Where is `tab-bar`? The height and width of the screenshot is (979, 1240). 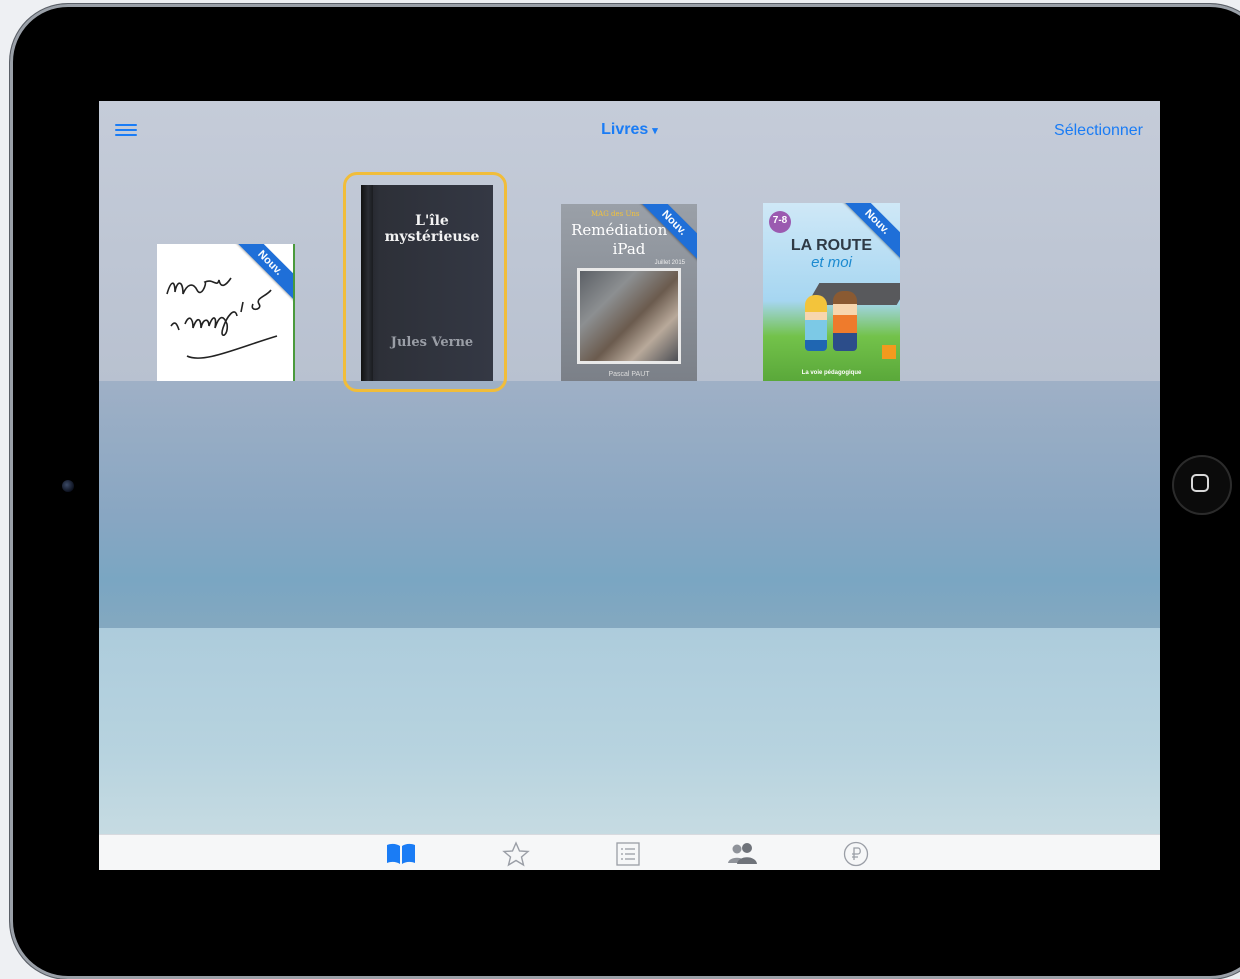
tab-bar is located at coordinates (629, 852).